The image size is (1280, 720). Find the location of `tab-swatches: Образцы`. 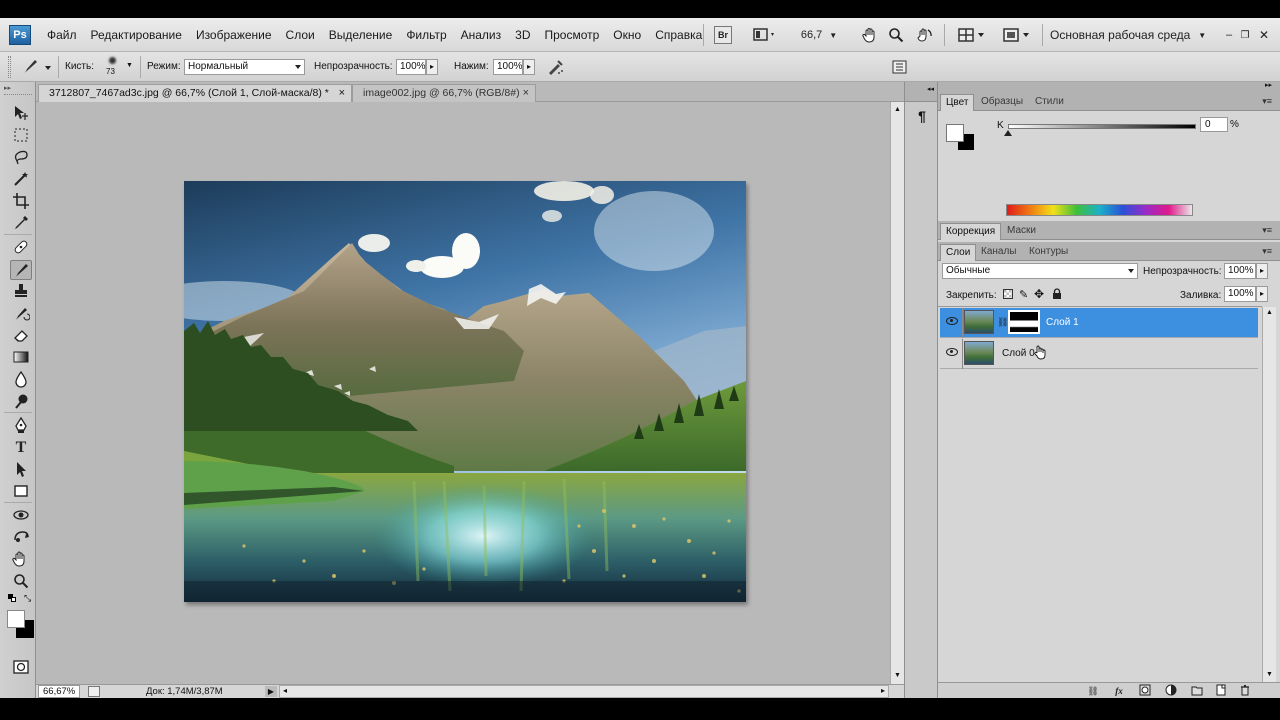

tab-swatches: Образцы is located at coordinates (1002, 102).